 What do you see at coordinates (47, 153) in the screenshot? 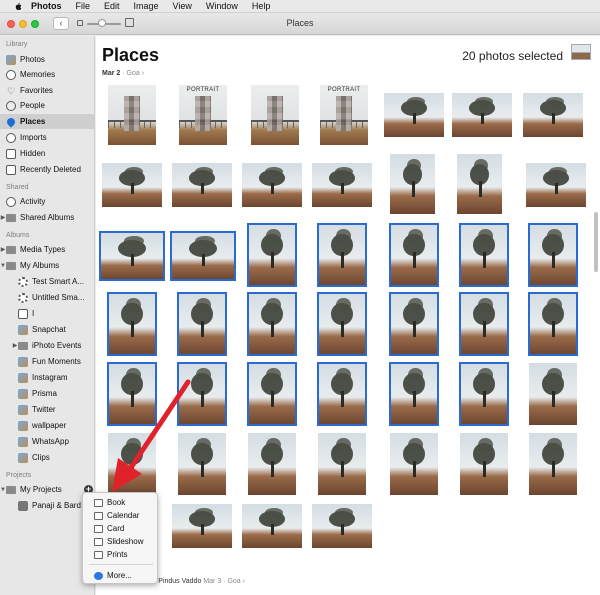
I see `sidebar-item-hidden: Hidden` at bounding box center [47, 153].